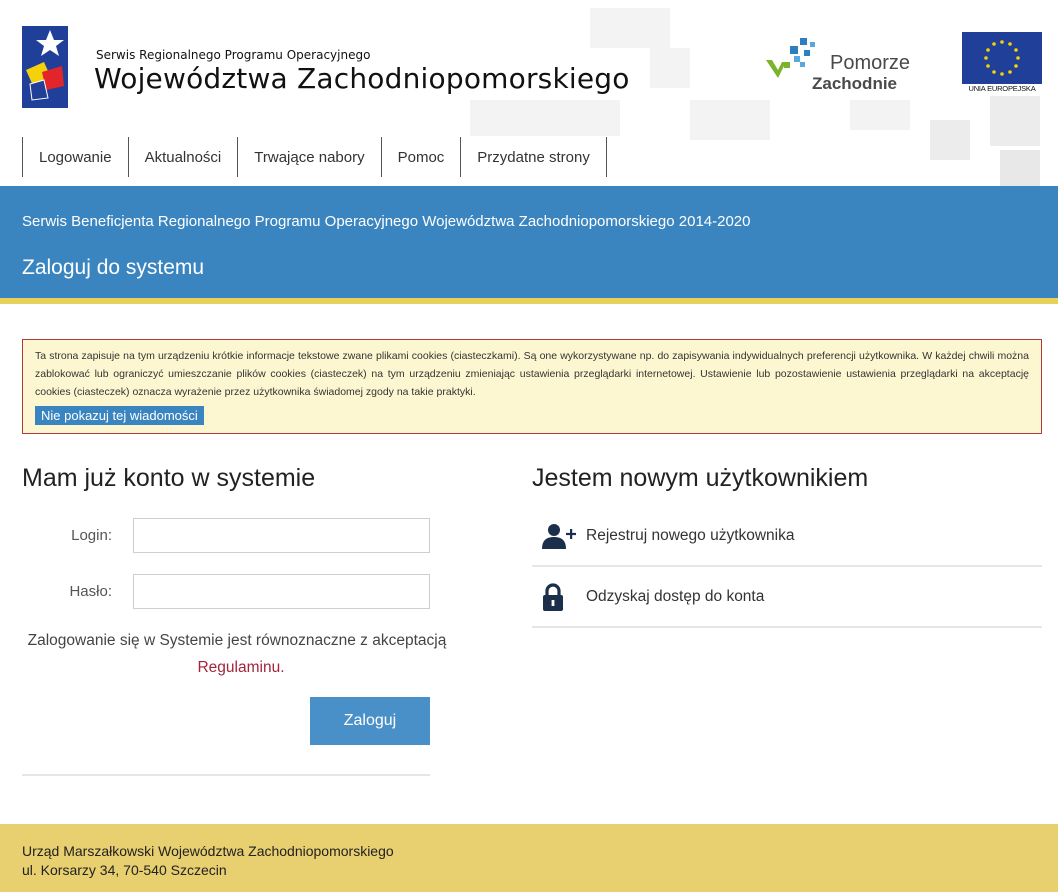 The width and height of the screenshot is (1058, 892). I want to click on nav-item-aktualnosci: Aktualności, so click(182, 157).